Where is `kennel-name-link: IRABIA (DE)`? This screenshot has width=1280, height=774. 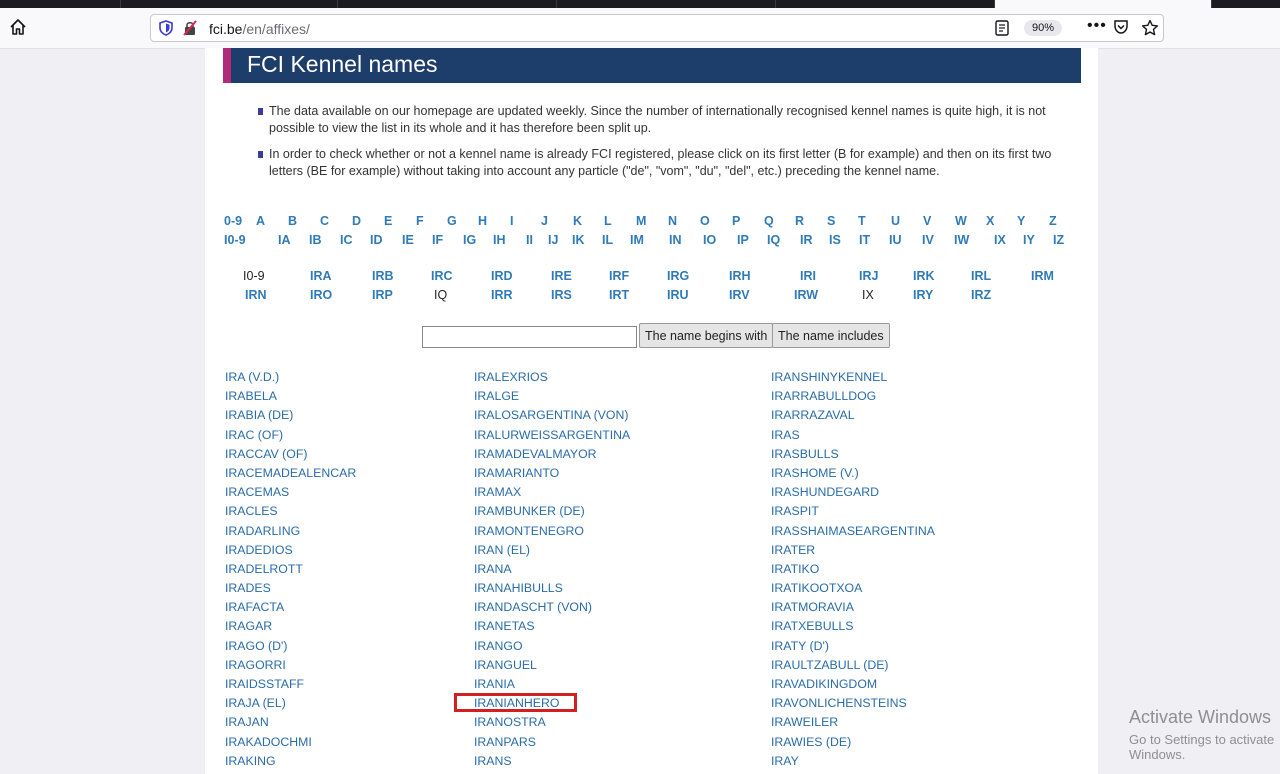
kennel-name-link: IRABIA (DE) is located at coordinates (290, 415).